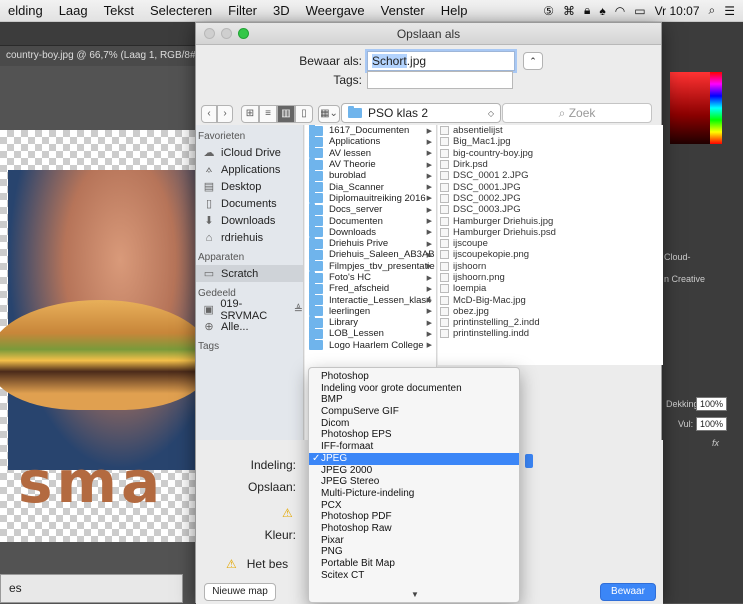  Describe the element at coordinates (533, 61) in the screenshot. I see `expand-button: ⌃` at that location.